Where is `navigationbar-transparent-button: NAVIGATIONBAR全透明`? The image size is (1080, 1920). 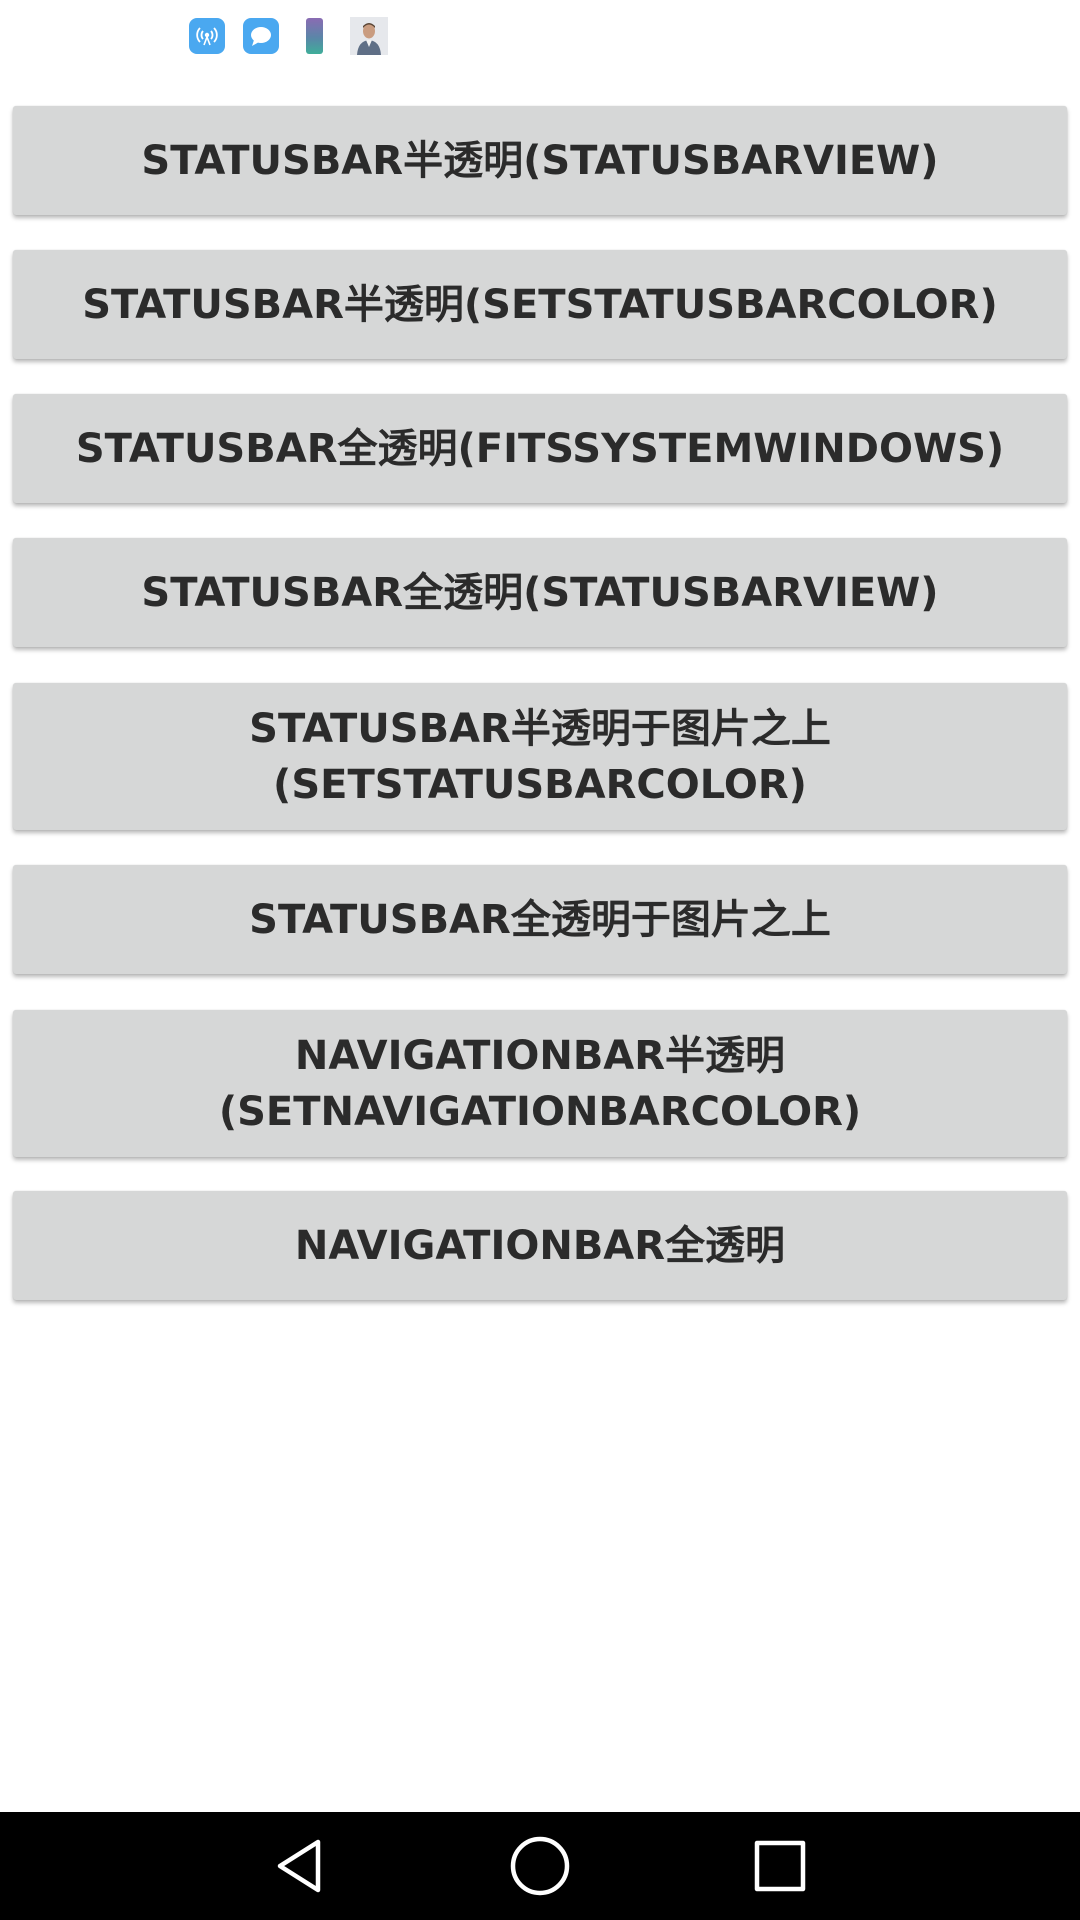
navigationbar-transparent-button: NAVIGATIONBAR全透明 is located at coordinates (540, 1245).